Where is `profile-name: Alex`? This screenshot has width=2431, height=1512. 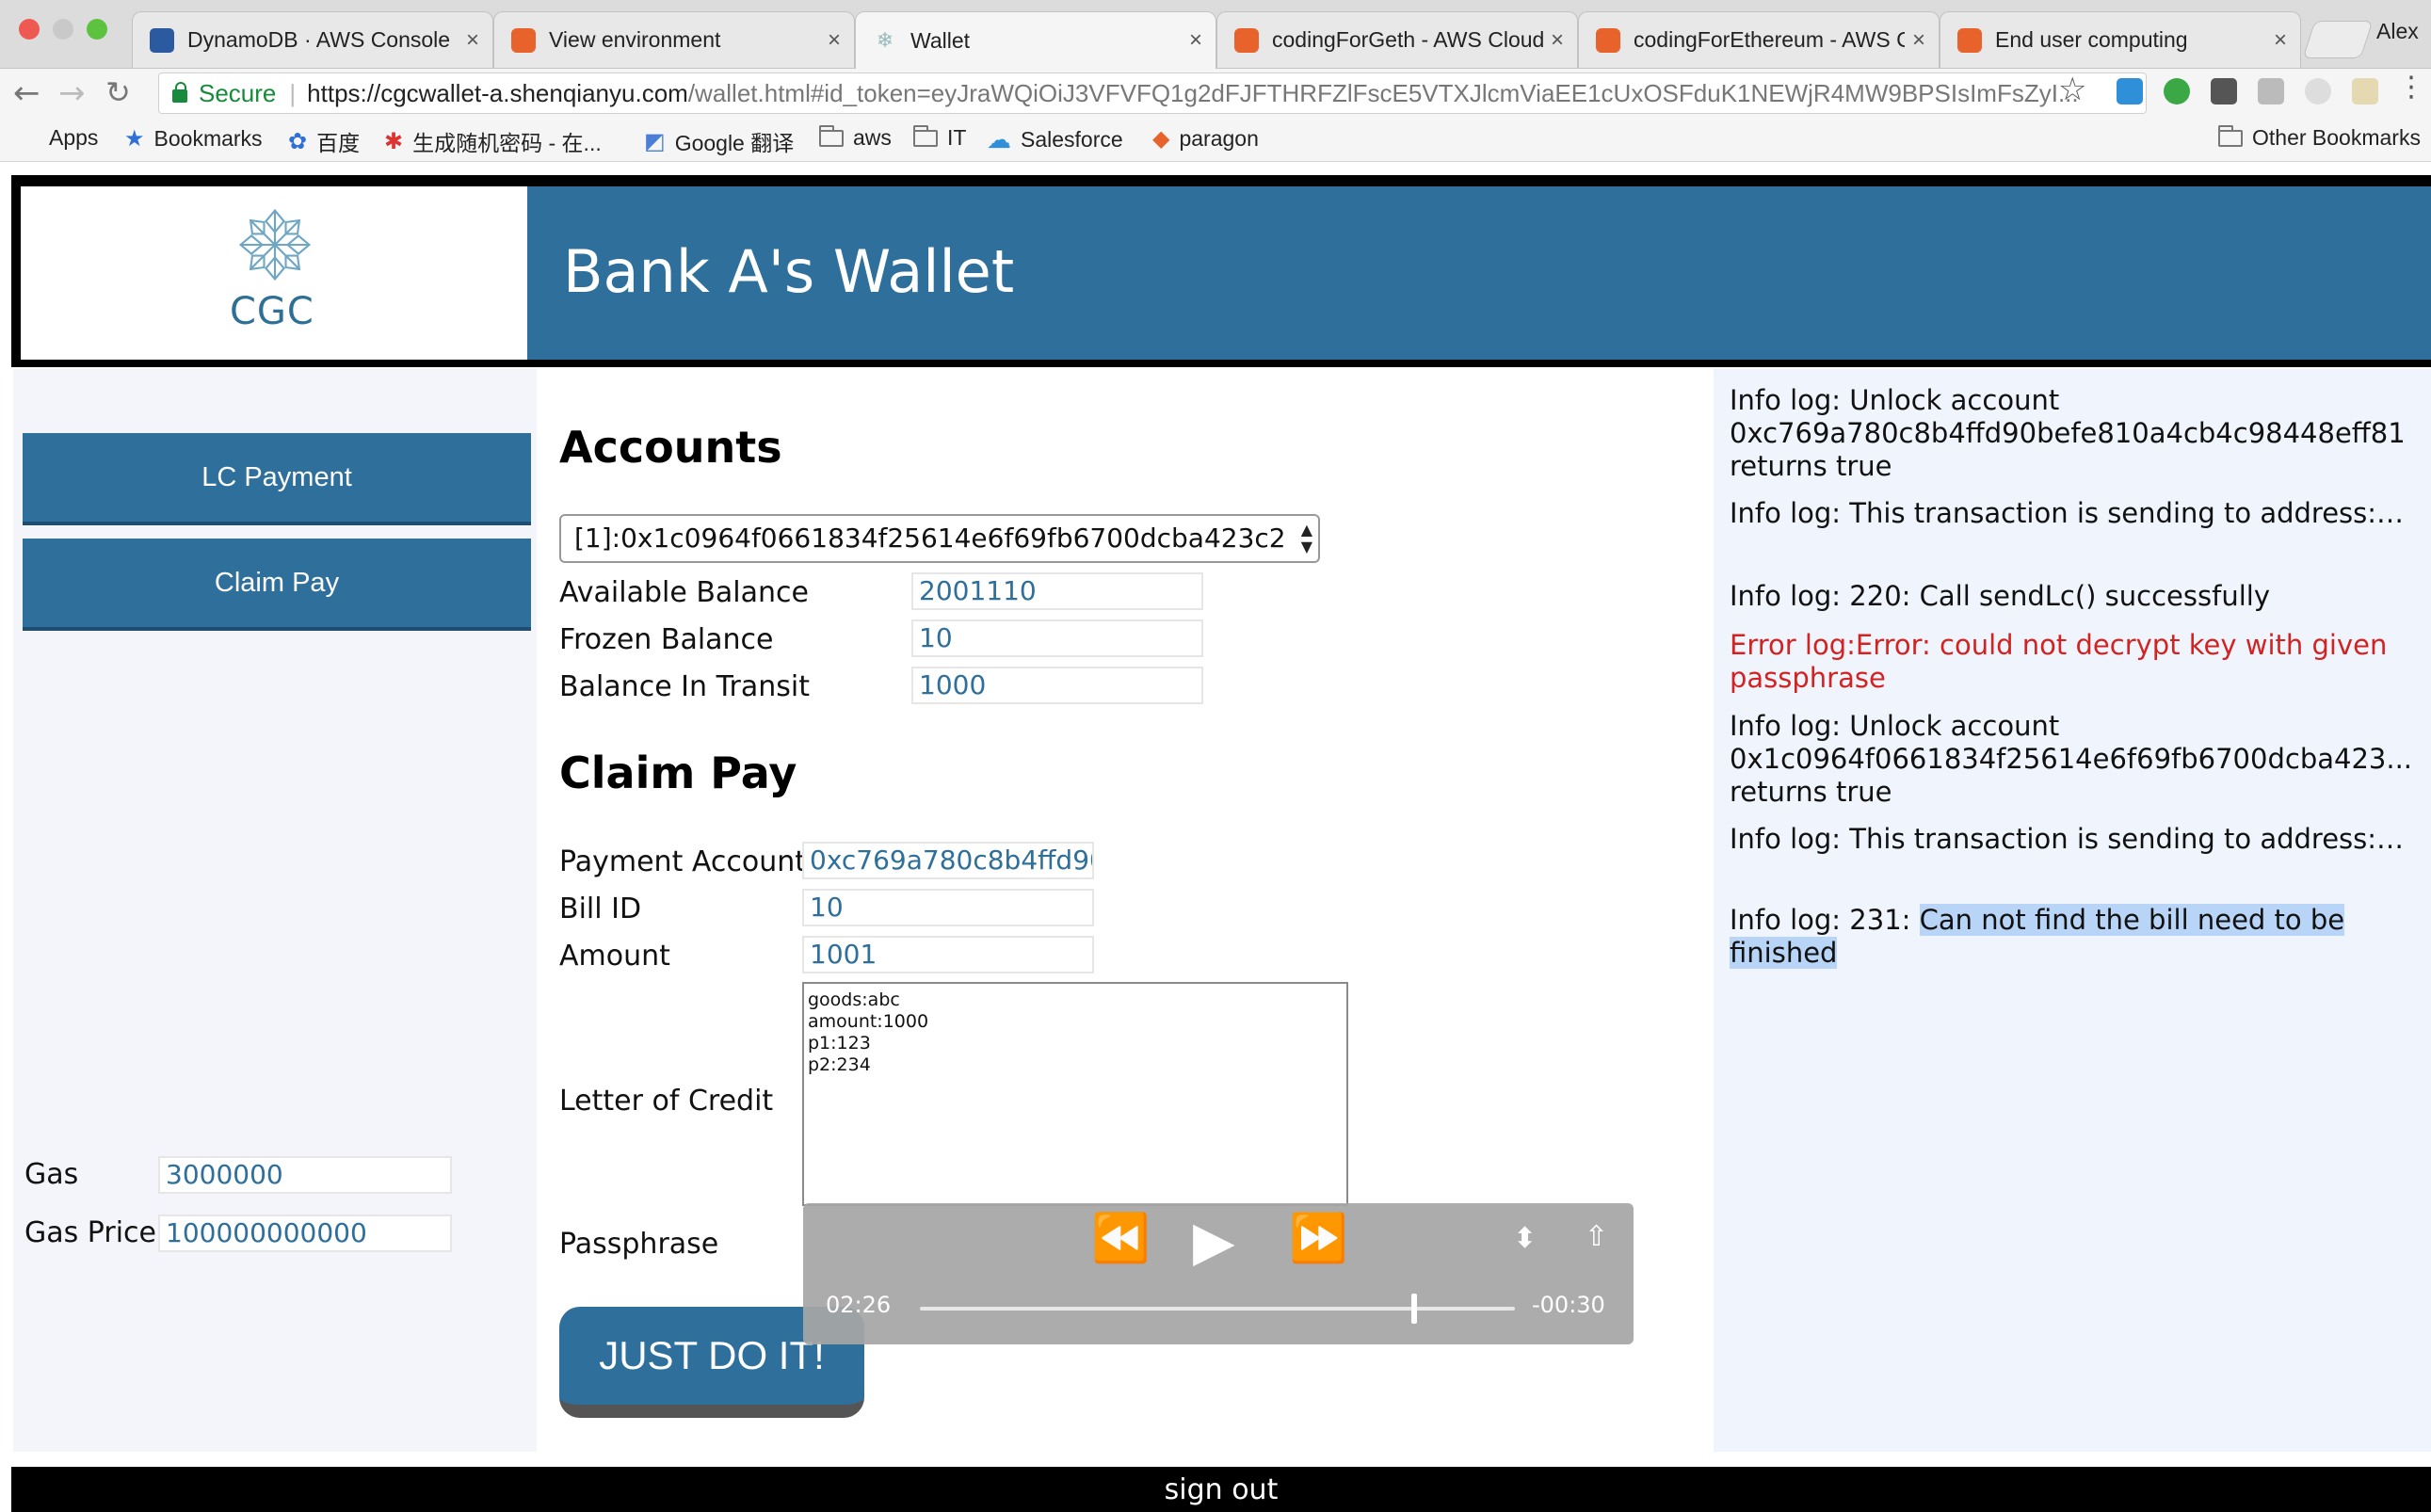
profile-name: Alex is located at coordinates (2397, 31).